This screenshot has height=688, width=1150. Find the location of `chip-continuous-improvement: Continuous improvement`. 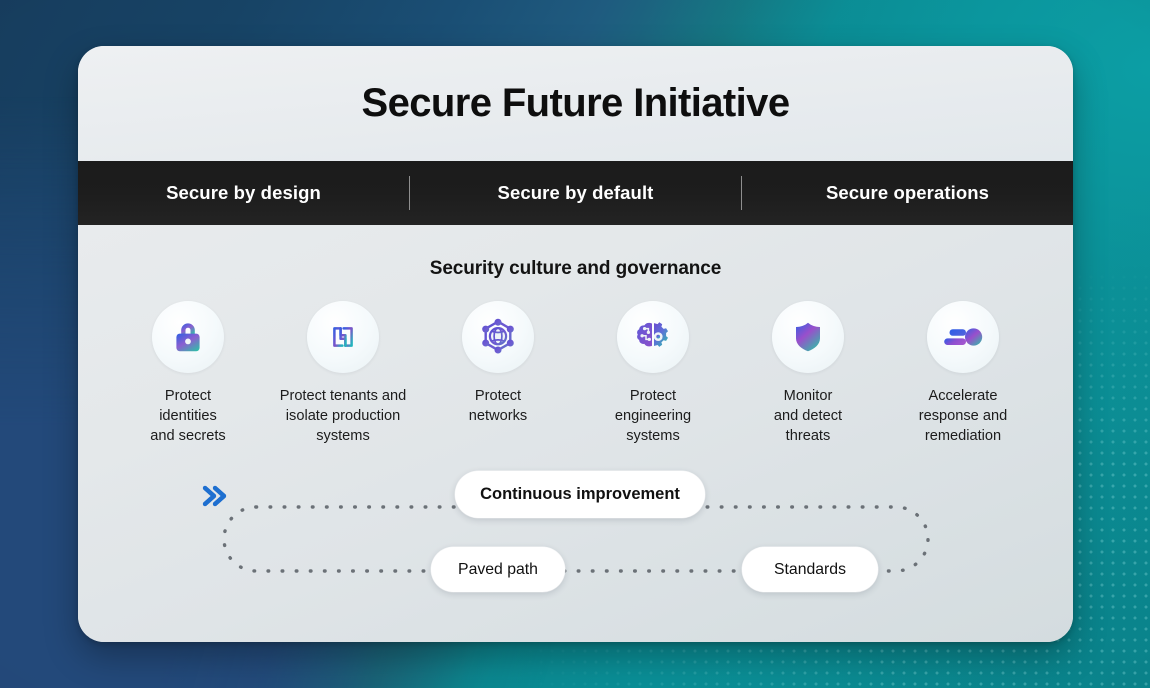

chip-continuous-improvement: Continuous improvement is located at coordinates (580, 494).